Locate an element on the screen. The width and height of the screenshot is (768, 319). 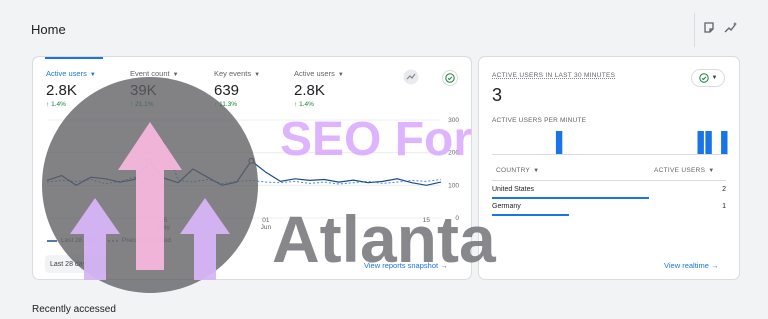
x-tick-day: 25 is located at coordinates (164, 220).